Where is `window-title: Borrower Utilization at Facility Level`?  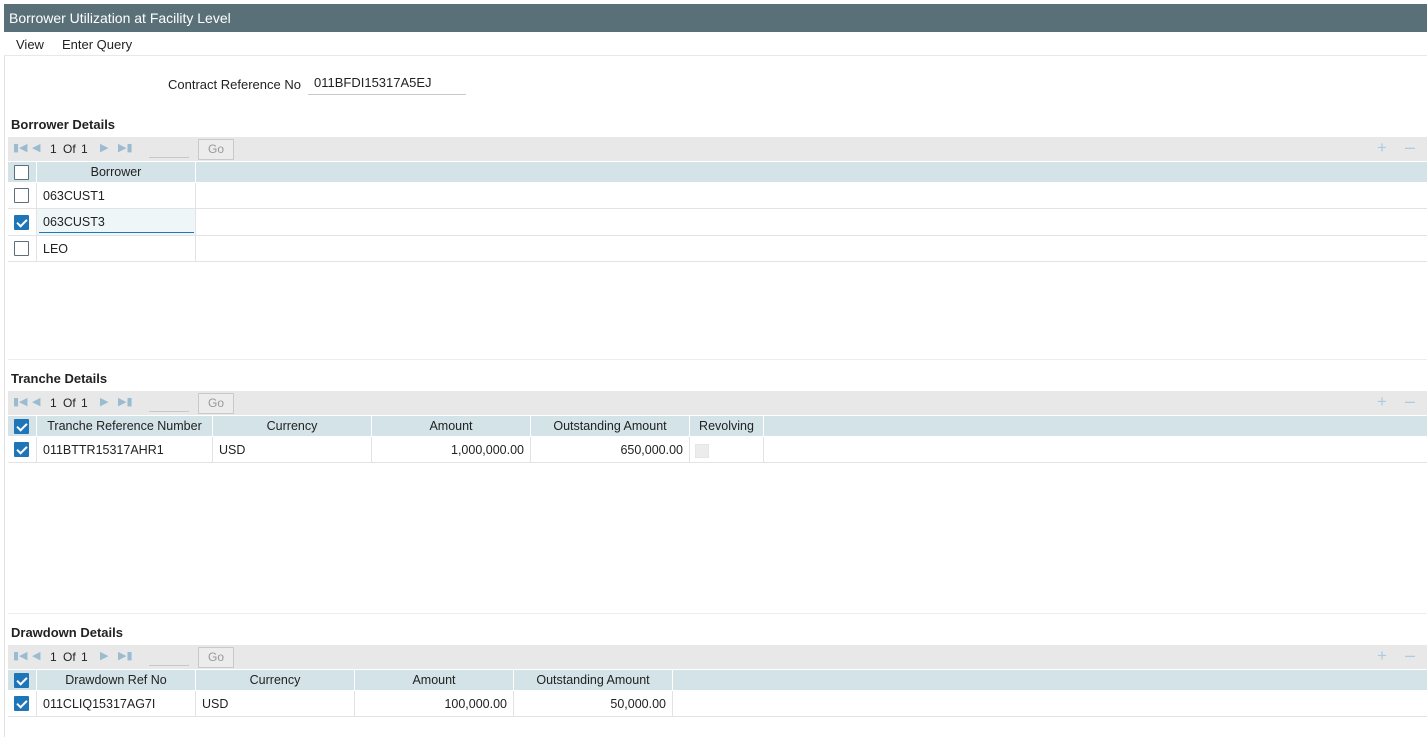 window-title: Borrower Utilization at Facility Level is located at coordinates (715, 18).